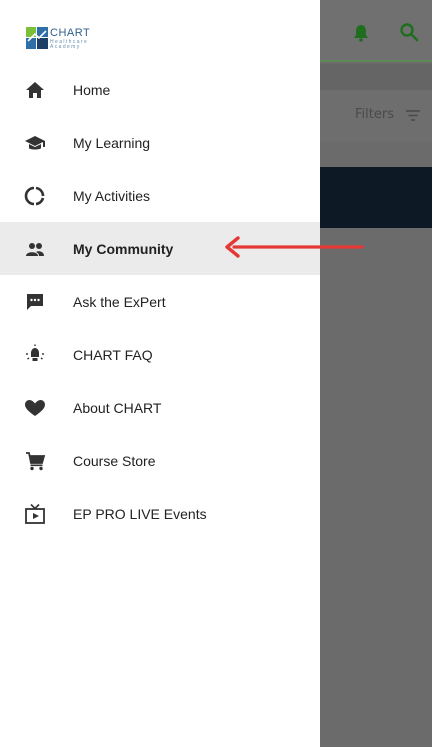  I want to click on menu-item-label: Course Store, so click(114, 460).